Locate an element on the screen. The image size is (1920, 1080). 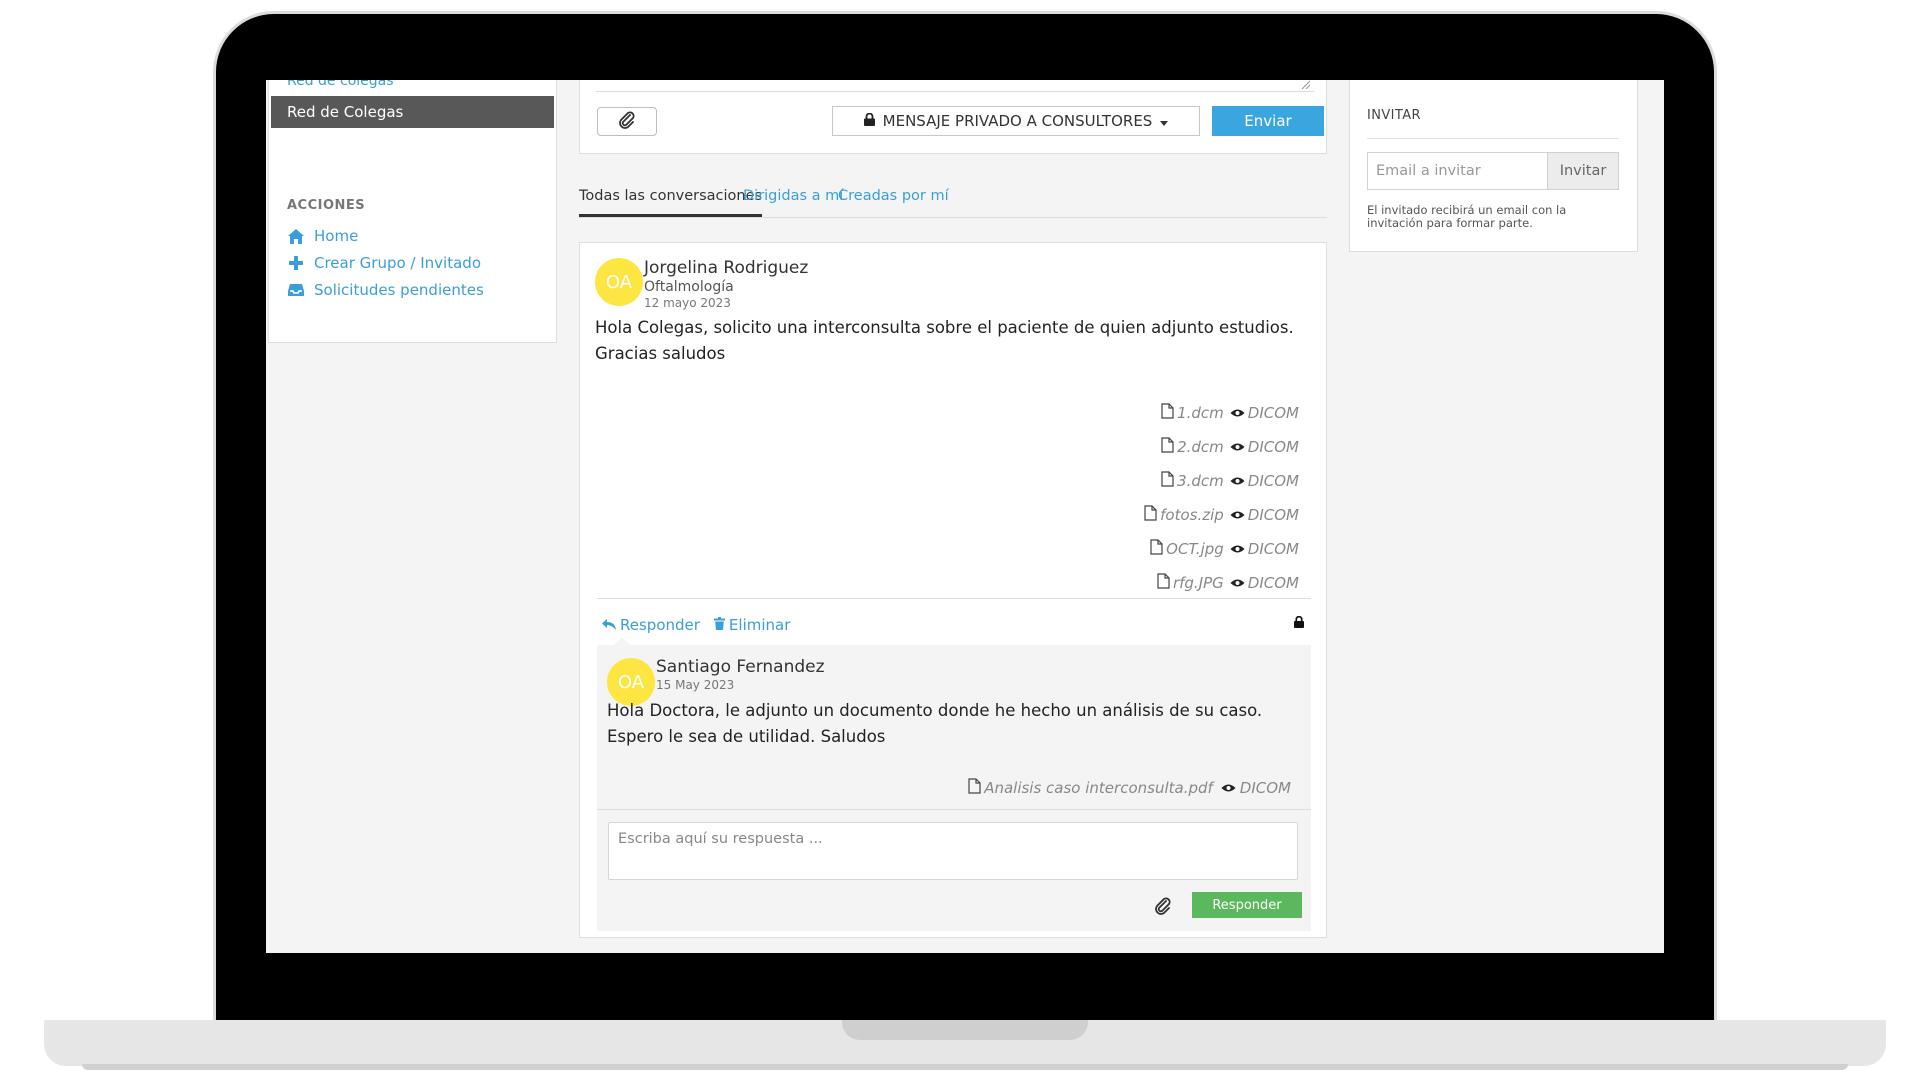
reply-caret is located at coordinates (622, 641).